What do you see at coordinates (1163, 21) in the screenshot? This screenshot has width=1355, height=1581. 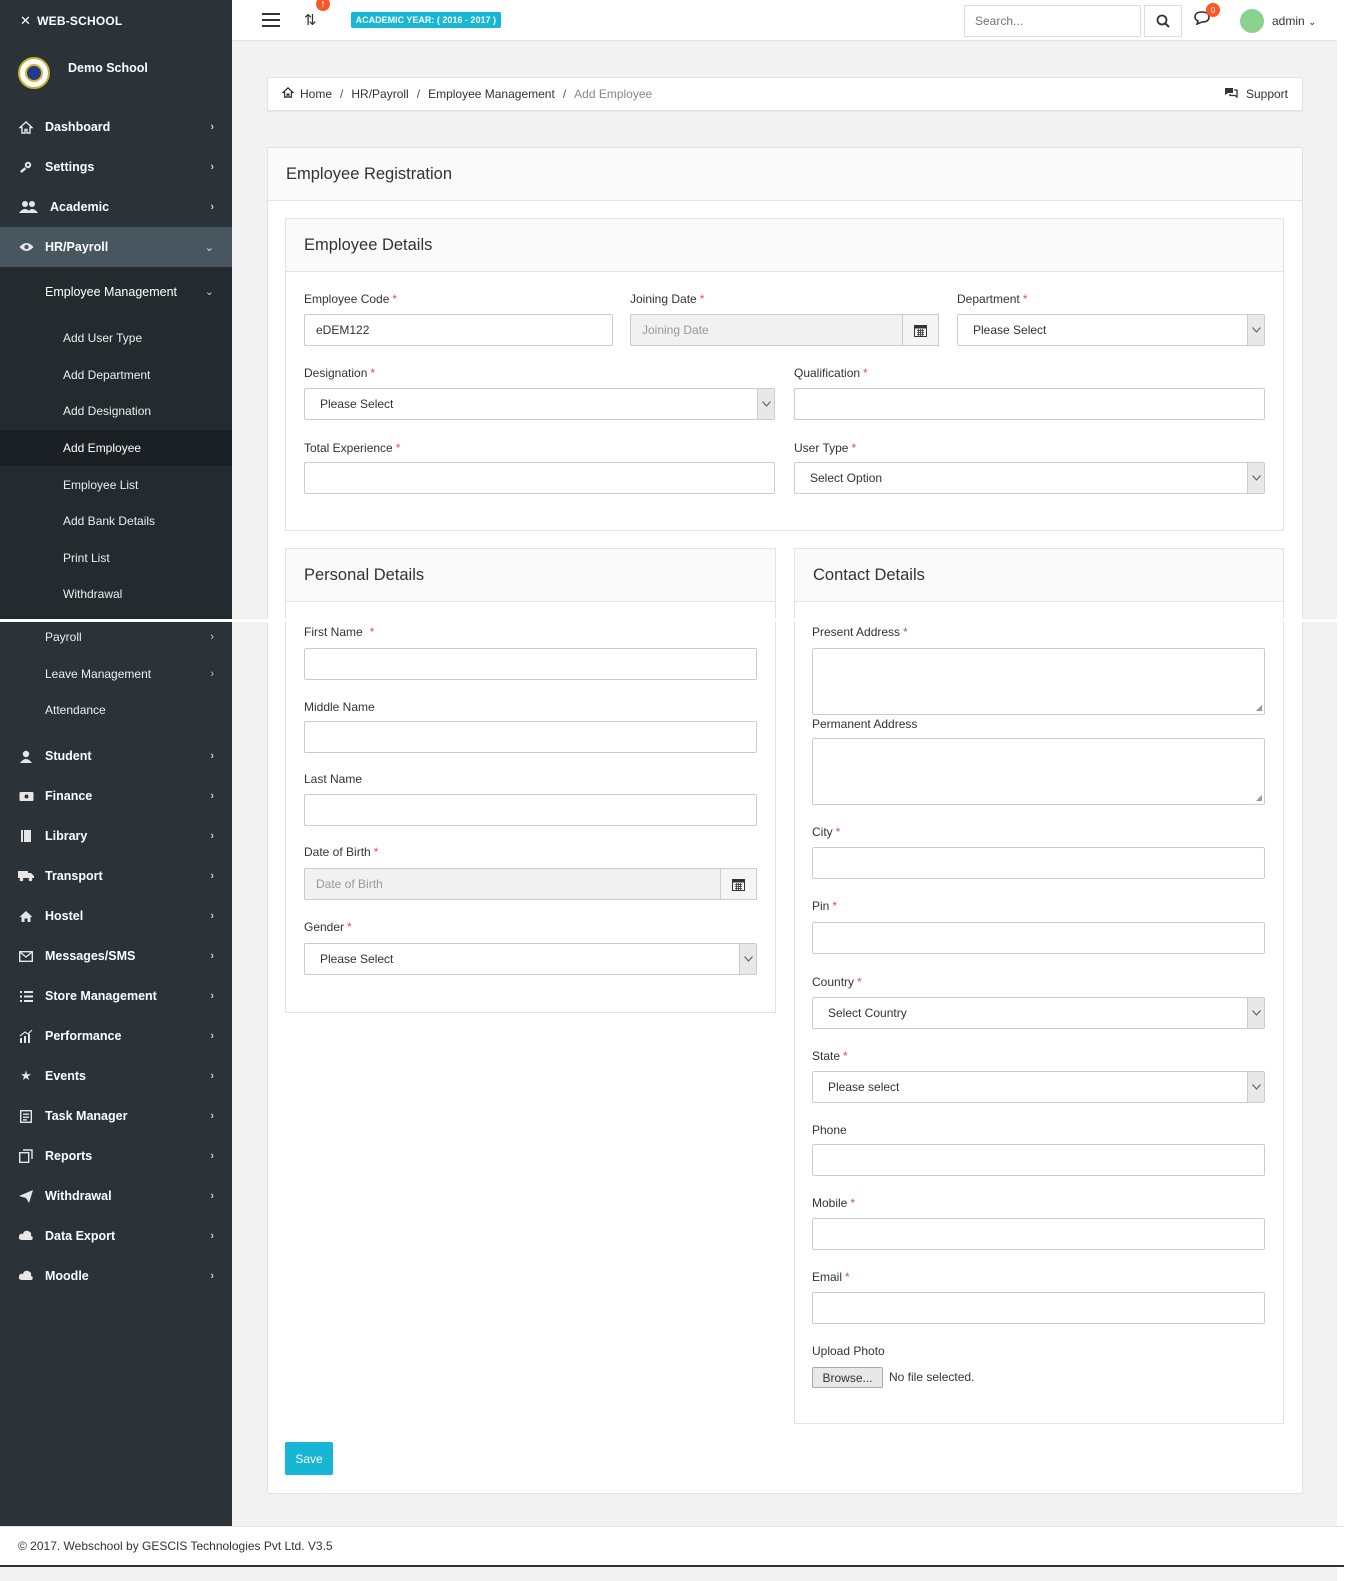 I see `search-button` at bounding box center [1163, 21].